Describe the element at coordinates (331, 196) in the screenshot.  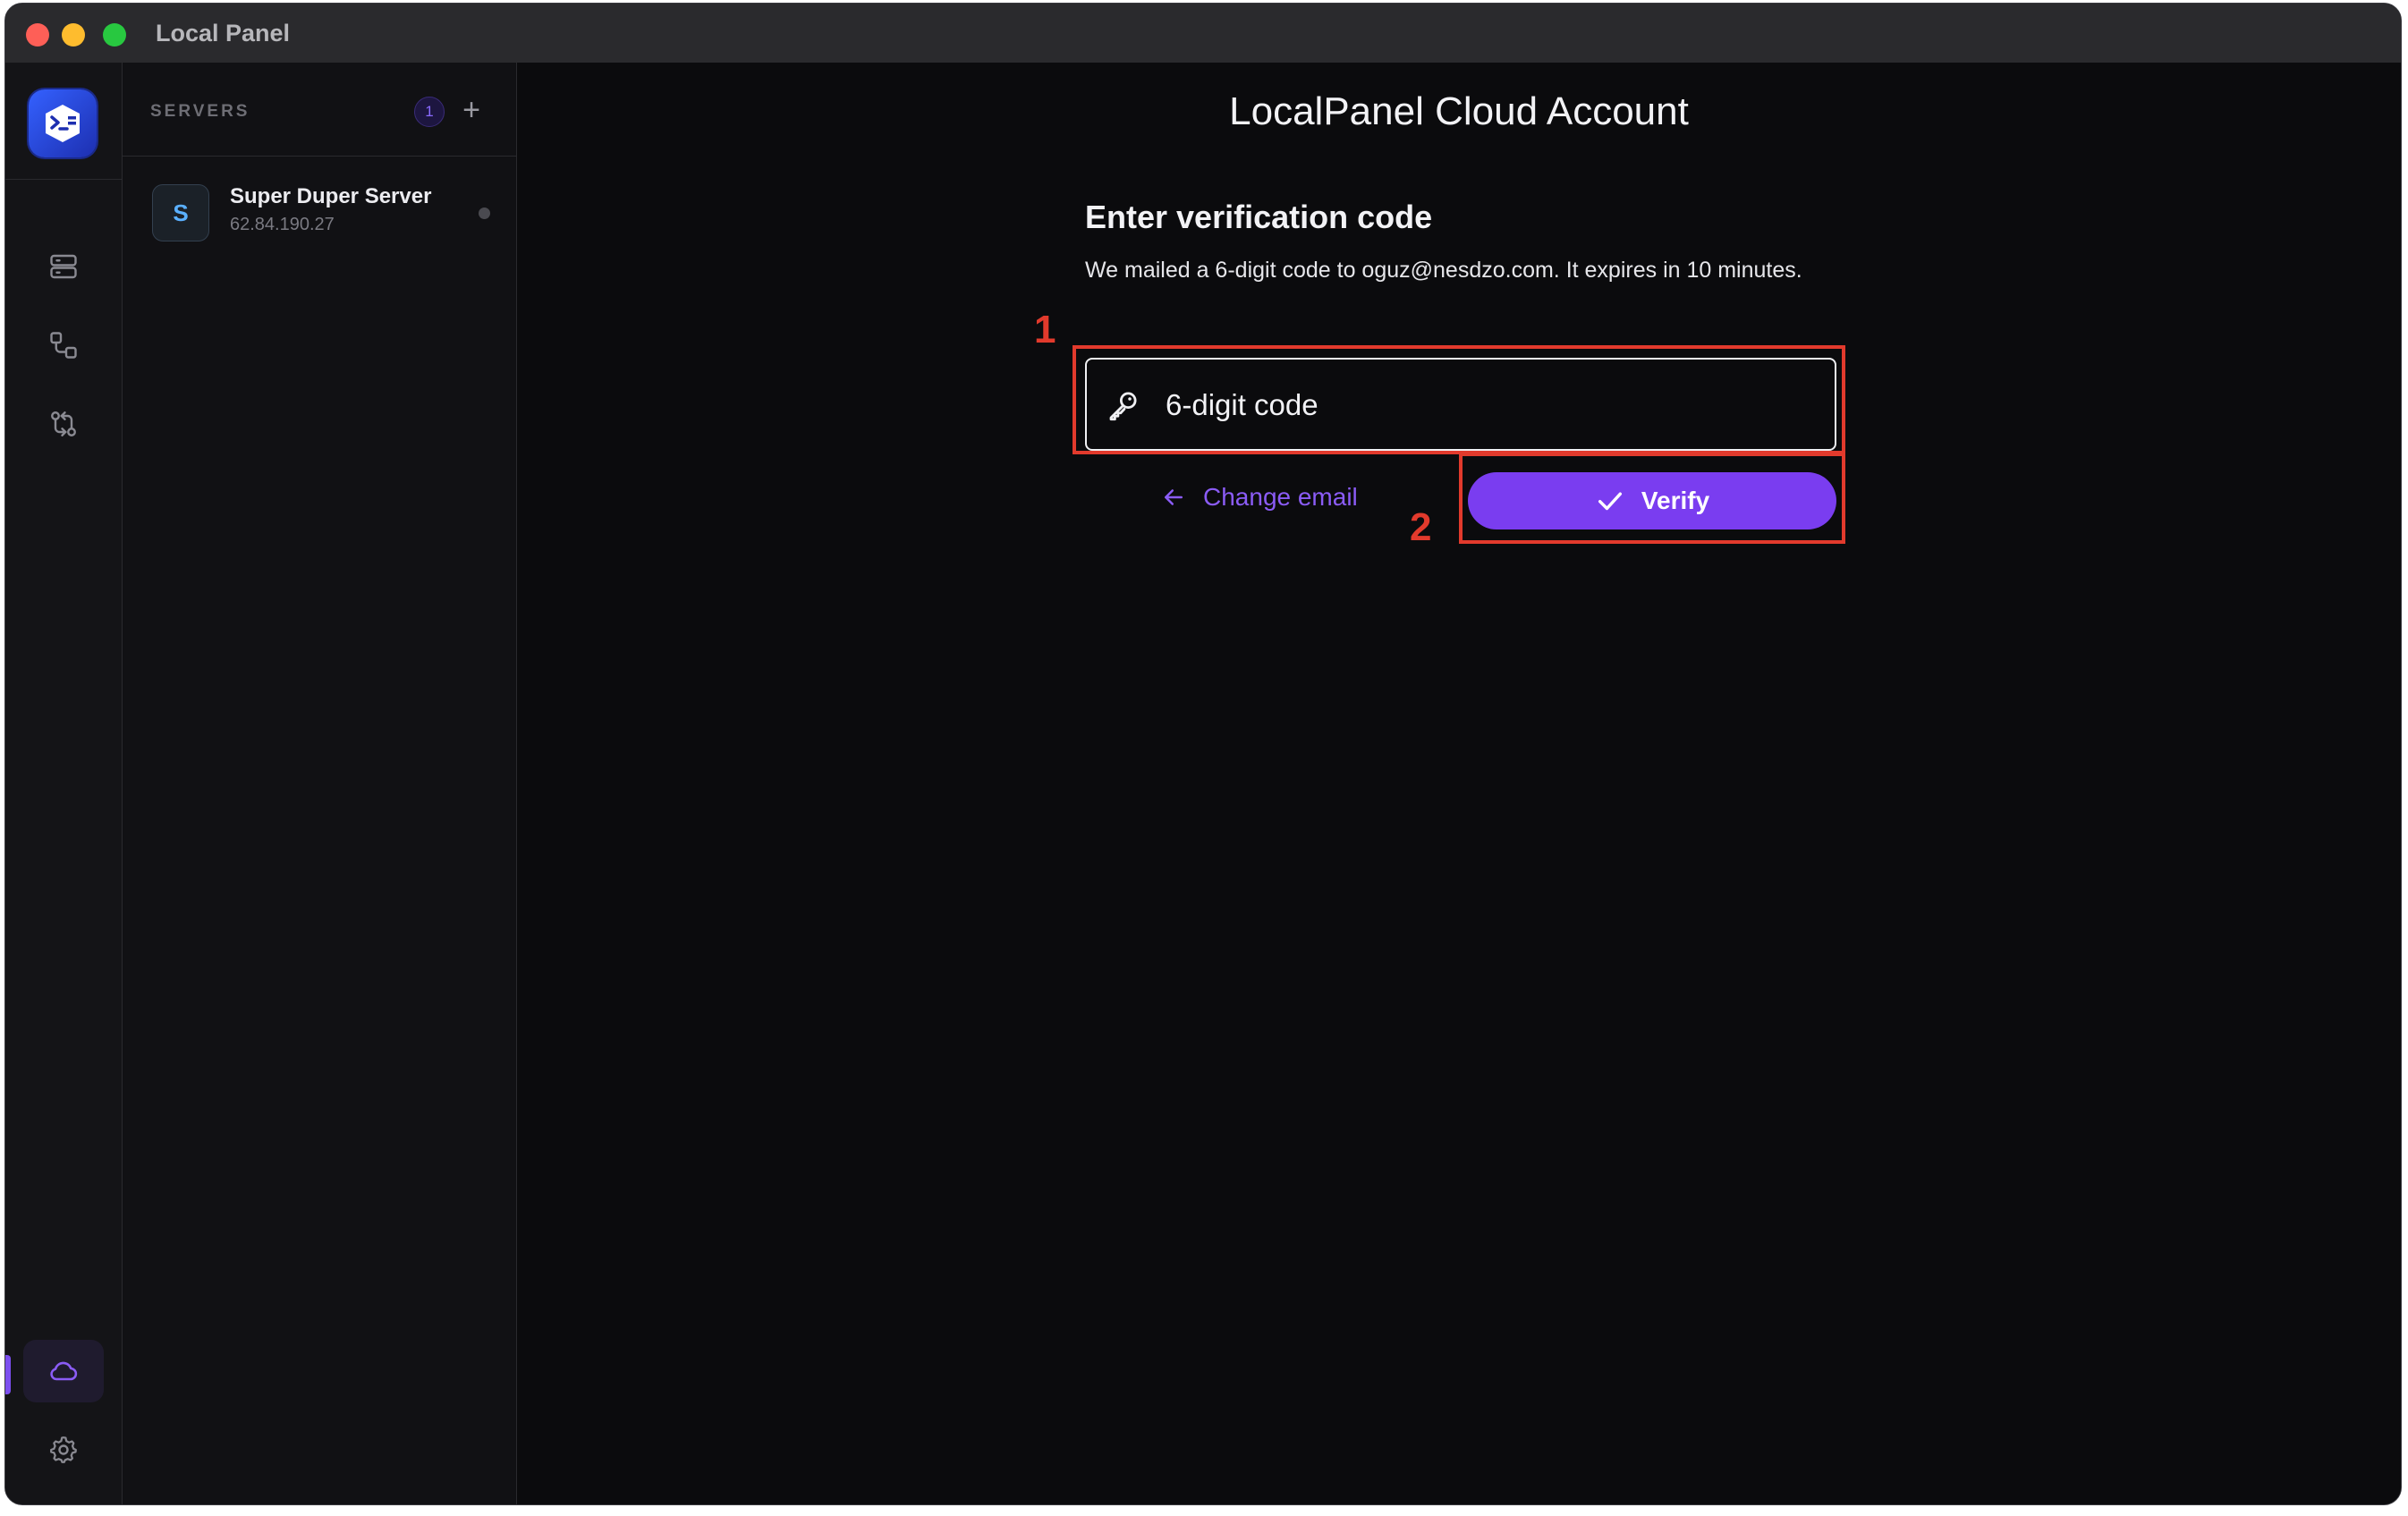
I see `server-name: Super Duper Server` at that location.